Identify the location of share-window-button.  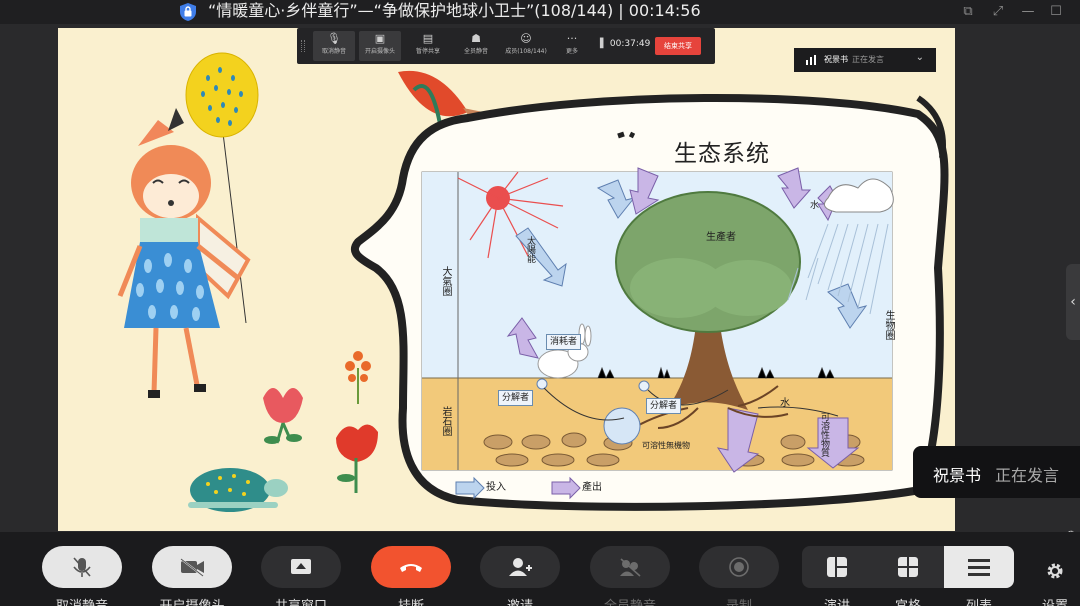
(301, 567).